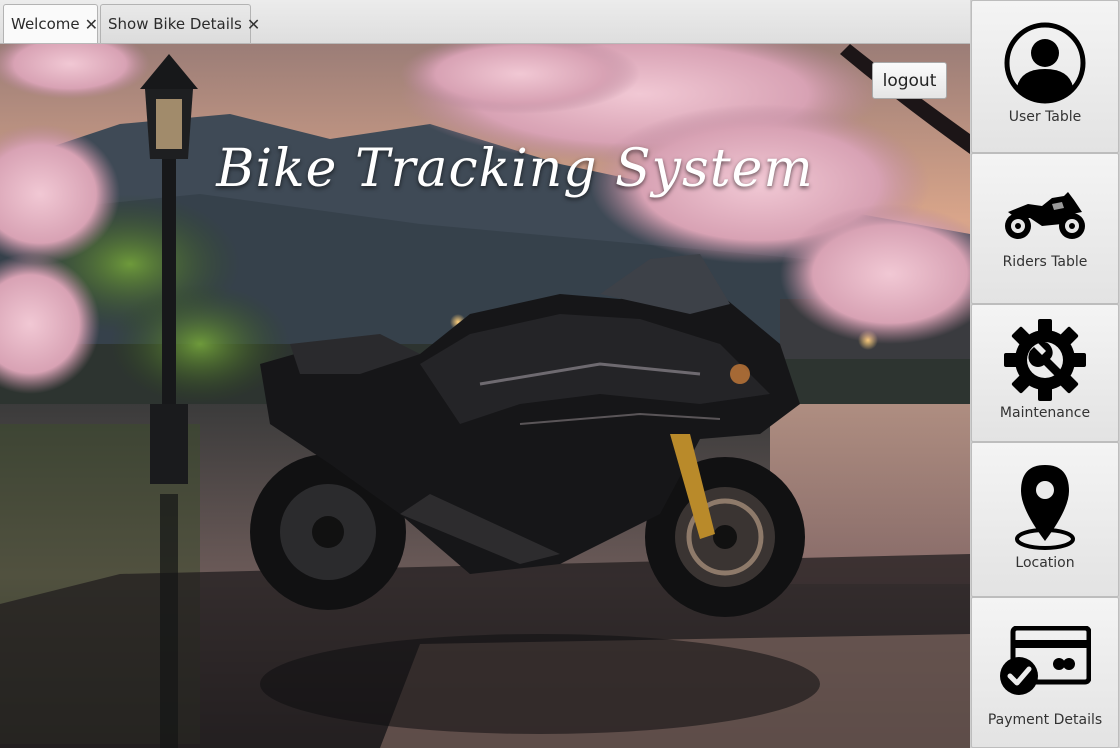 The width and height of the screenshot is (1120, 748). I want to click on tab-show-bike-details: Show Bike Details ✕, so click(180, 23).